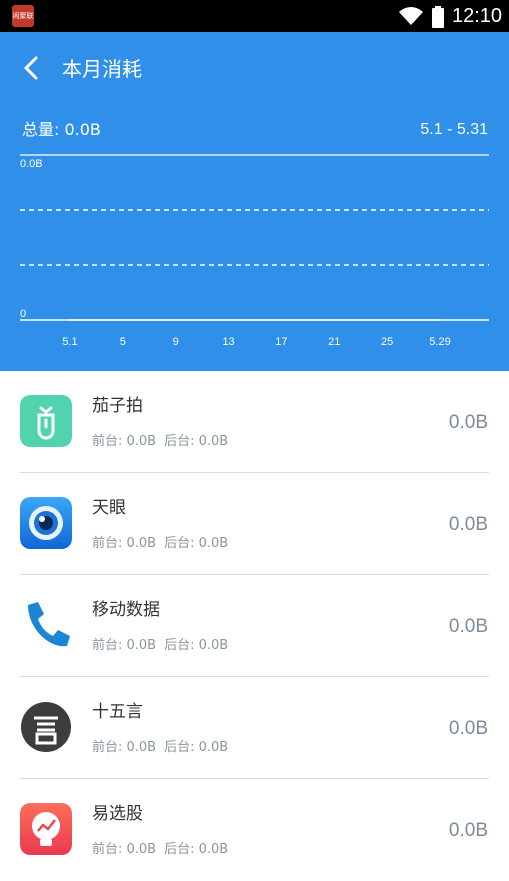  Describe the element at coordinates (439, 342) in the screenshot. I see `x-tick-label: 5.29` at that location.